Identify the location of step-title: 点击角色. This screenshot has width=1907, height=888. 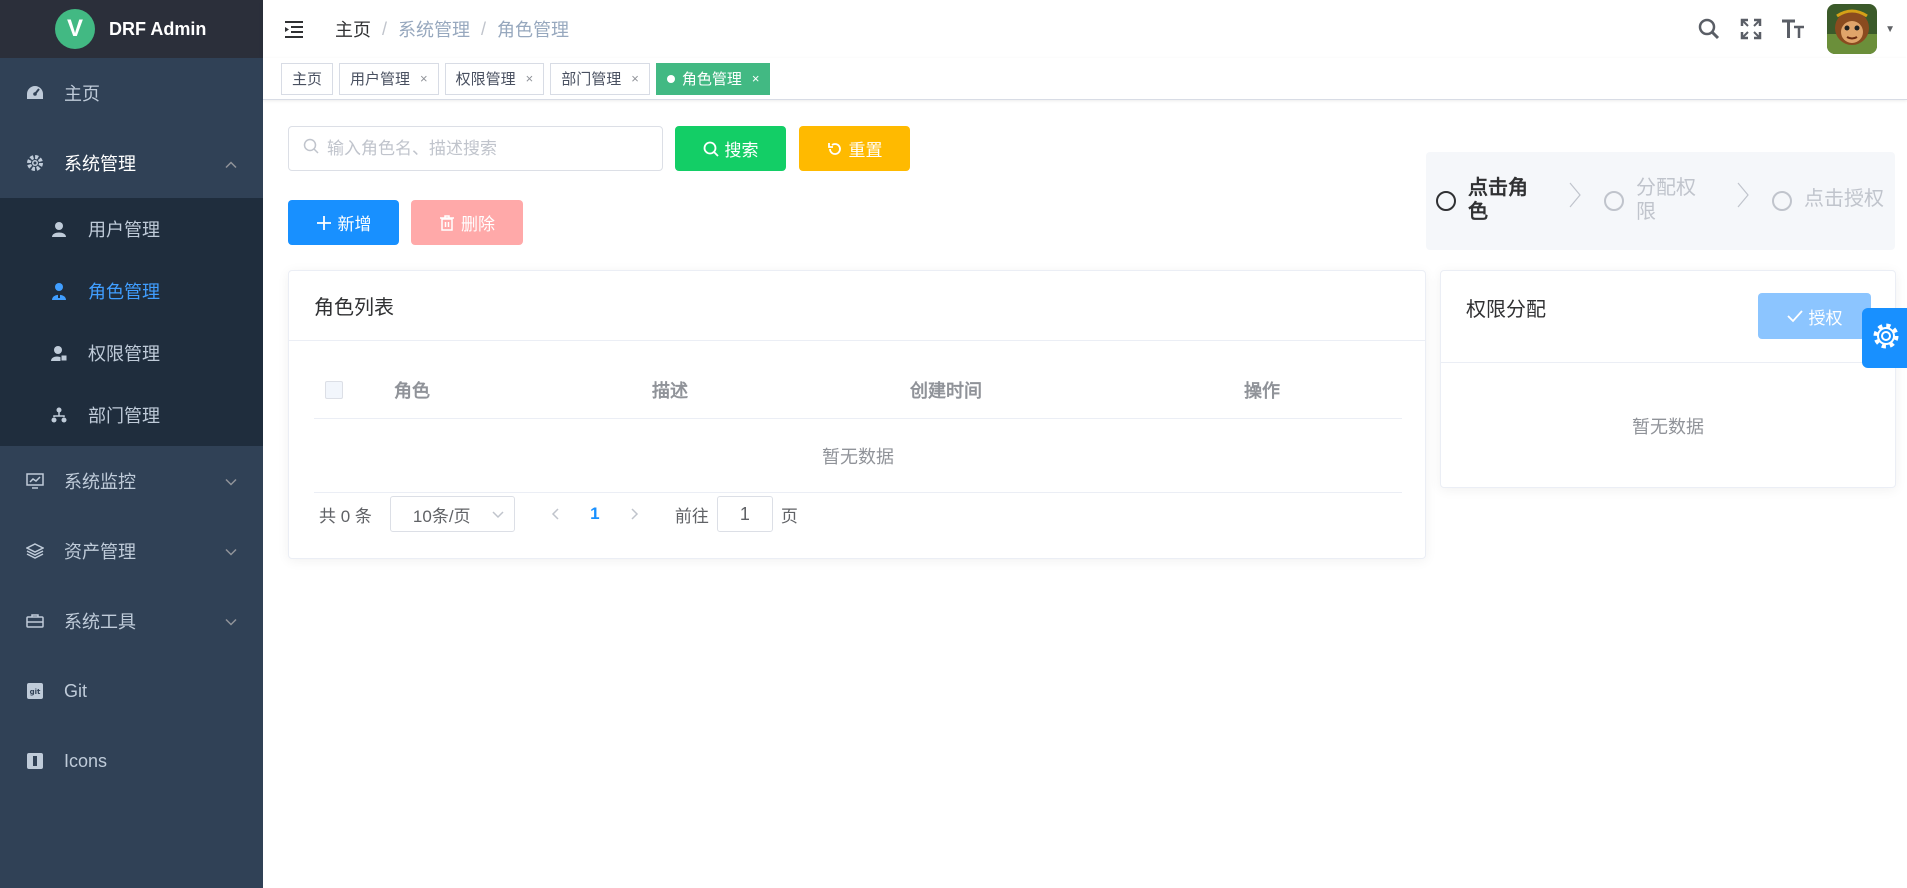
(1498, 200).